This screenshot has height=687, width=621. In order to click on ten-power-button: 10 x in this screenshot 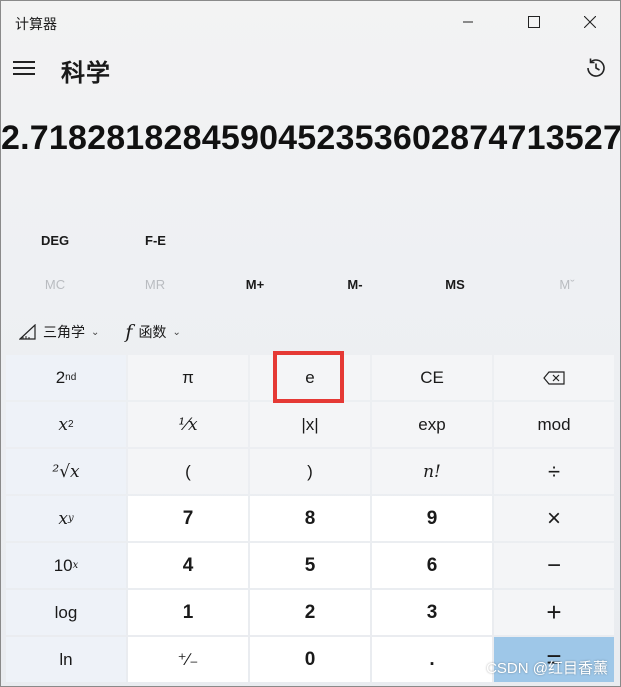, I will do `click(66, 565)`.